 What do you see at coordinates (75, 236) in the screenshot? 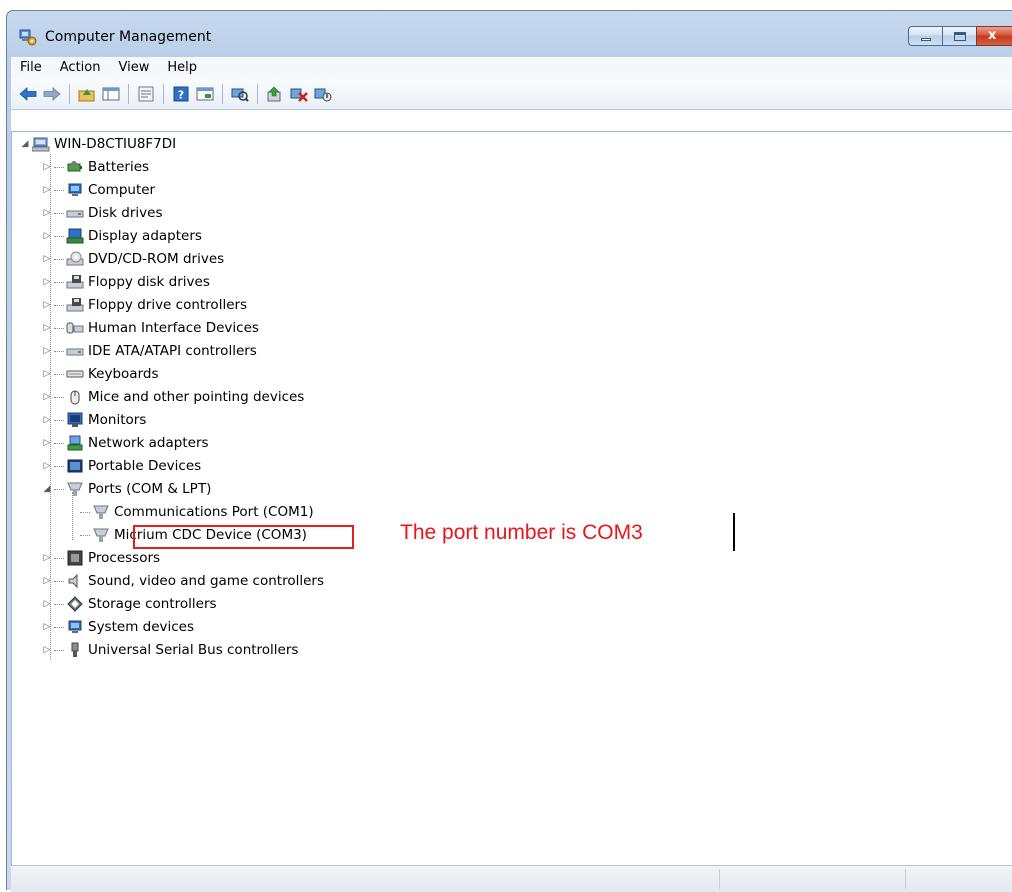
I see `display-adapter-icon` at bounding box center [75, 236].